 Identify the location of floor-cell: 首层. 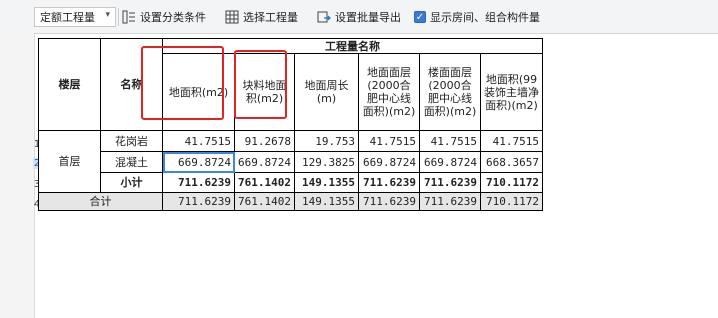
(69, 161).